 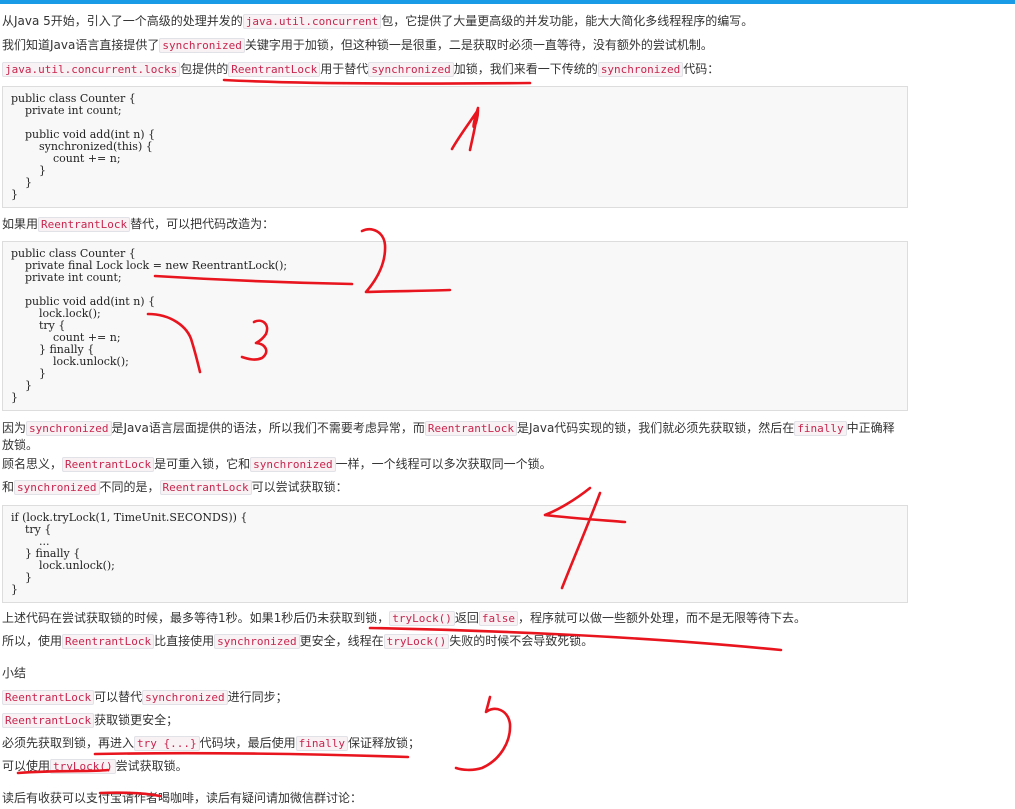 I want to click on text: 包，它提供了大量更高级的并发功能，能大大简化多线程程序的编写。, so click(x=567, y=21).